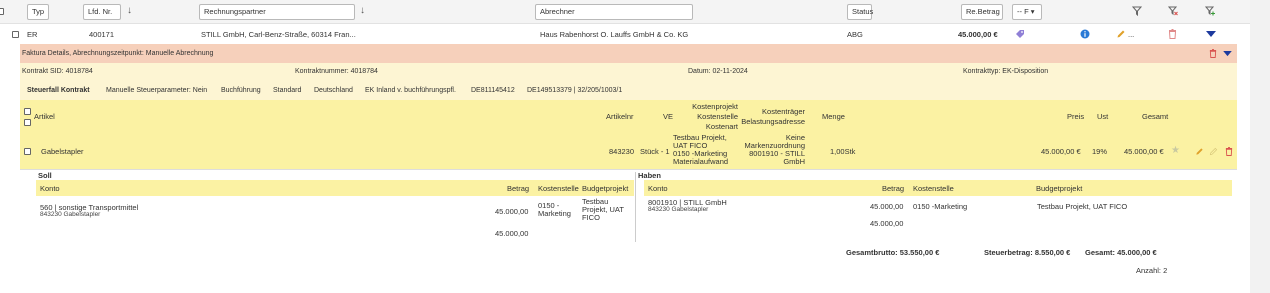 This screenshot has height=293, width=1270. Describe the element at coordinates (1210, 11) in the screenshot. I see `filter-add-icon` at that location.